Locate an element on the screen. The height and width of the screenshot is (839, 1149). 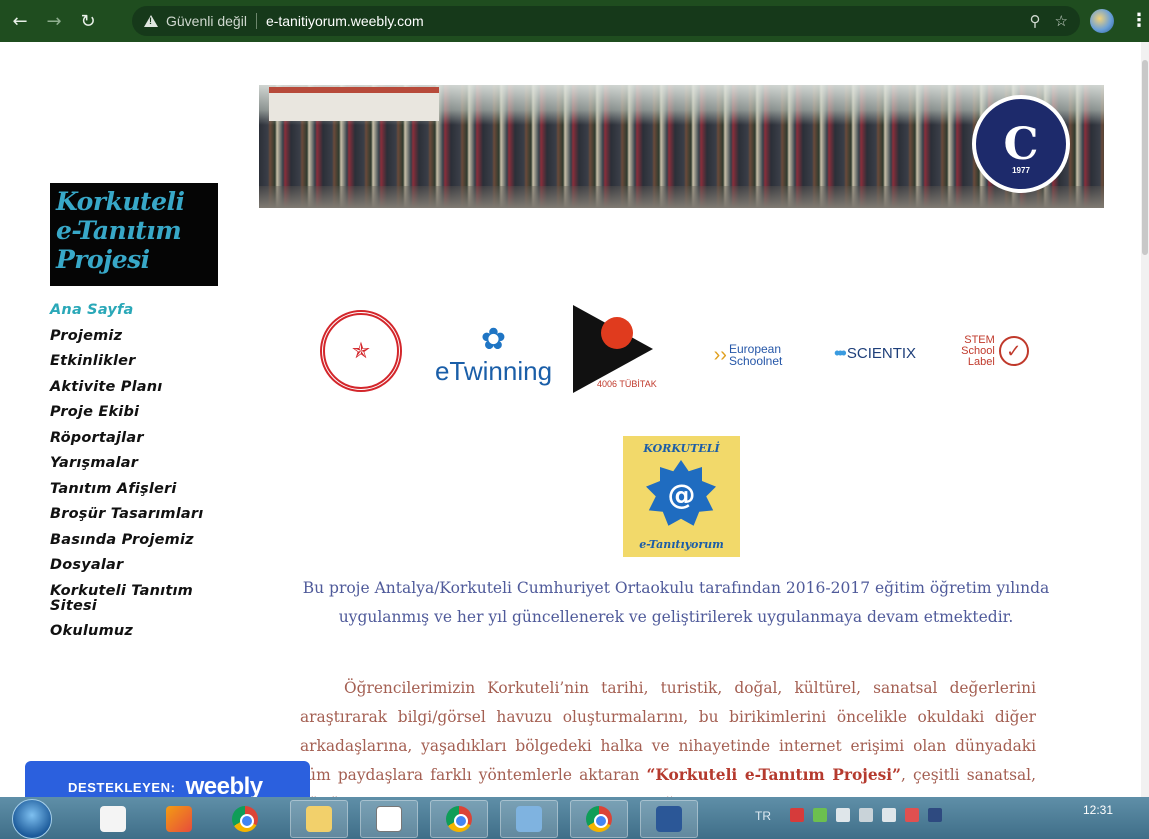
warning-icon is located at coordinates (151, 21).